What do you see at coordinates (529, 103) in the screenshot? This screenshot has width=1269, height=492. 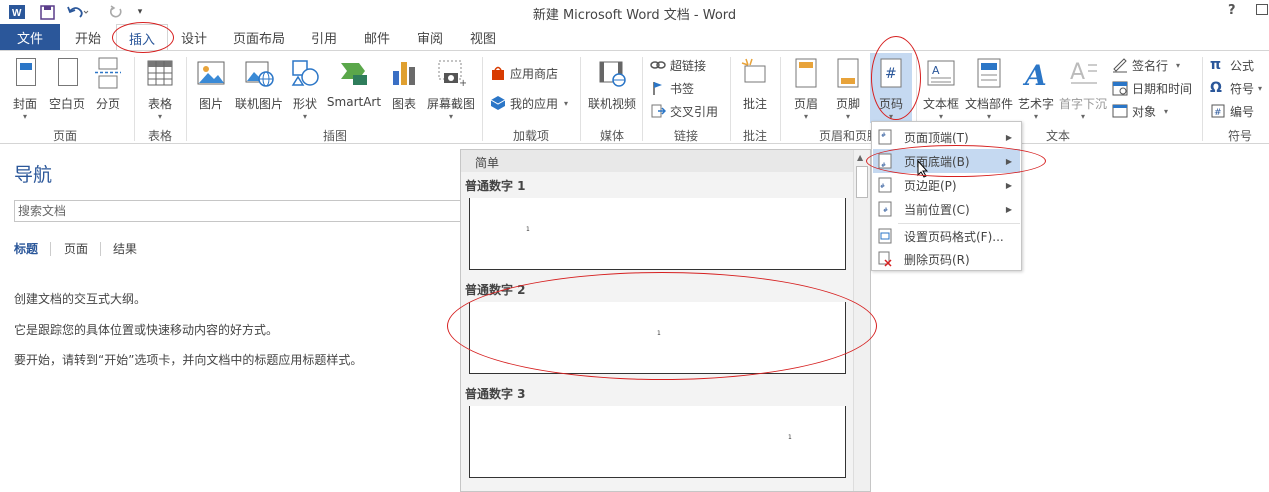 I see `my-apps-button: 我的应用 ▾` at bounding box center [529, 103].